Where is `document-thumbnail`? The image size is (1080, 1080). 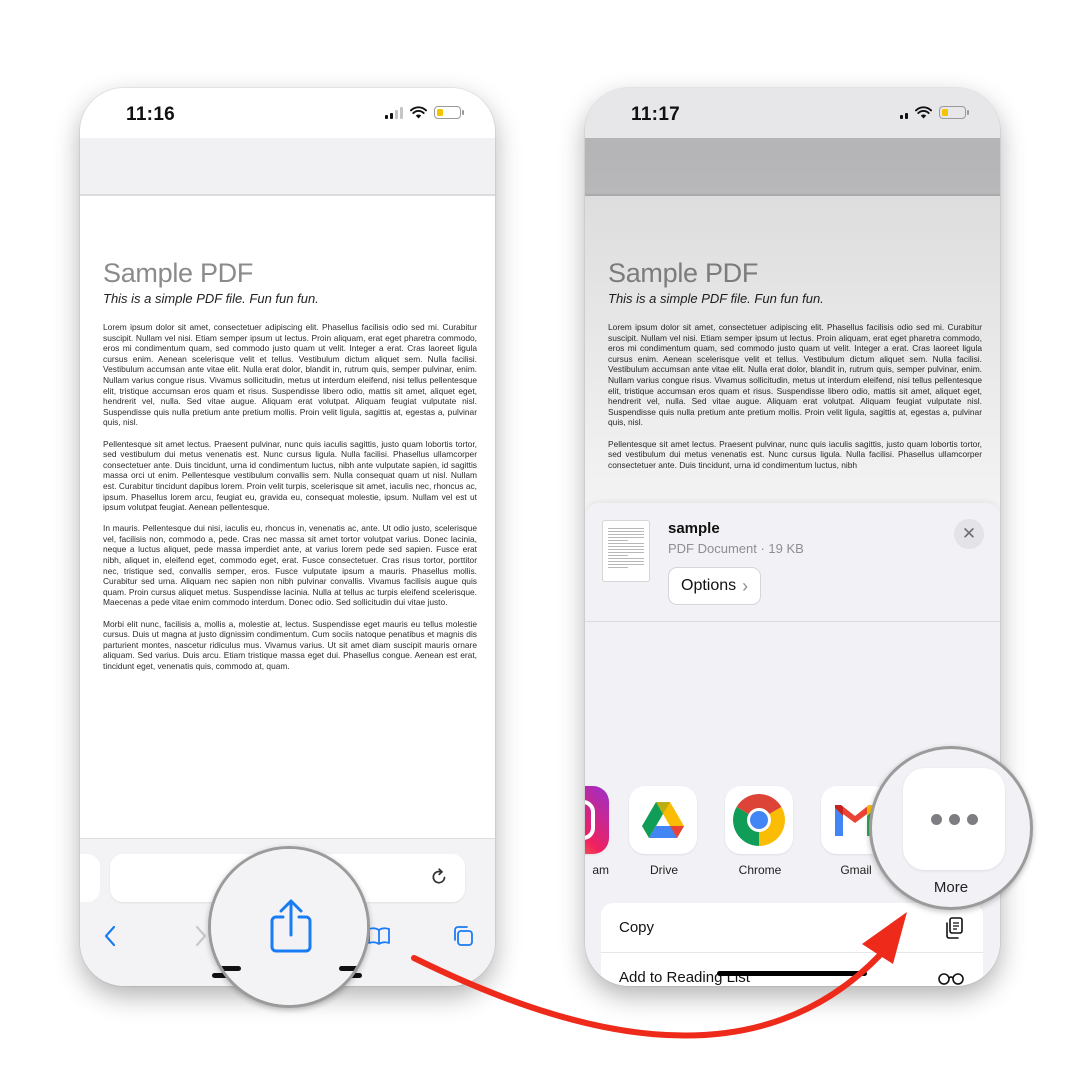
document-thumbnail is located at coordinates (626, 551).